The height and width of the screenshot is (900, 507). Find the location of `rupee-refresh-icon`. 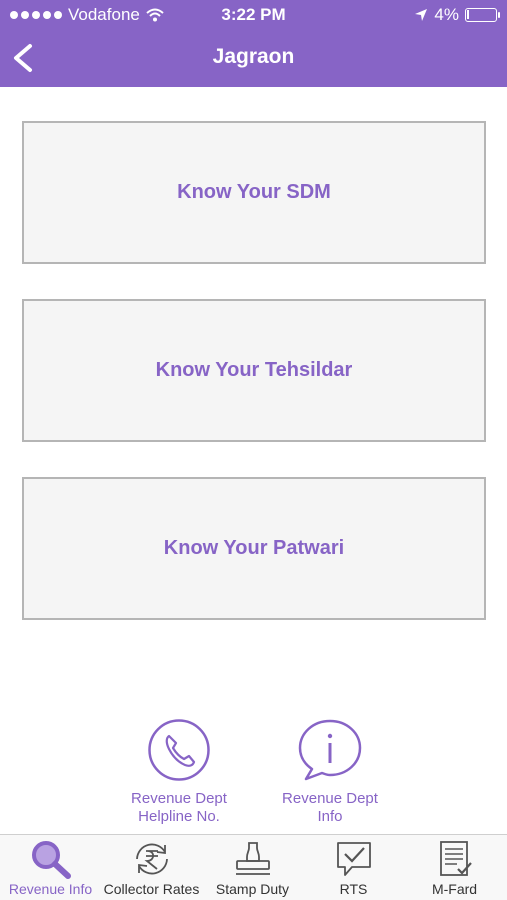

rupee-refresh-icon is located at coordinates (151, 859).